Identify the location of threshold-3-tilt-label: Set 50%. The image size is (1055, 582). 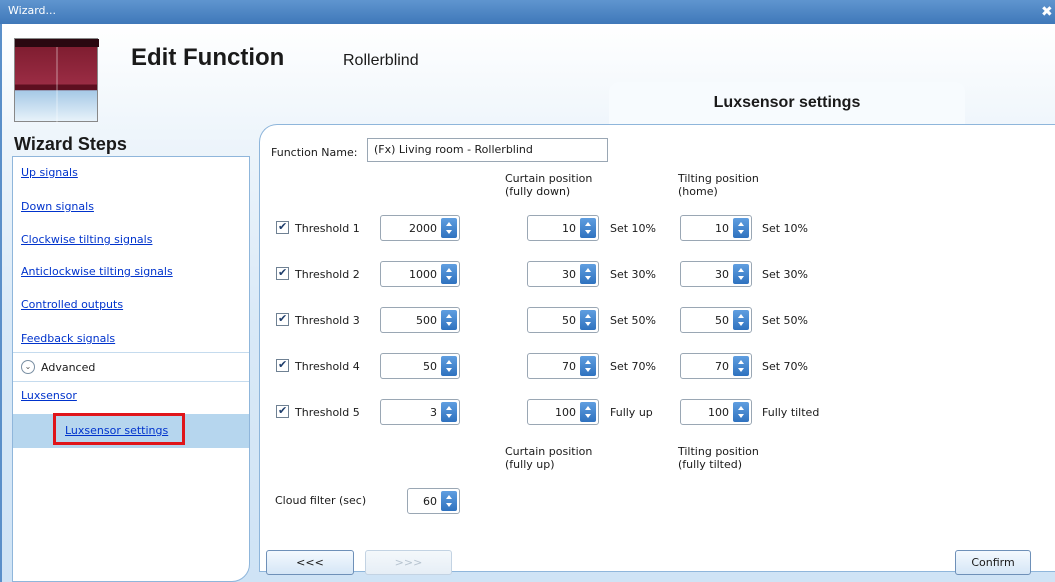
(785, 320).